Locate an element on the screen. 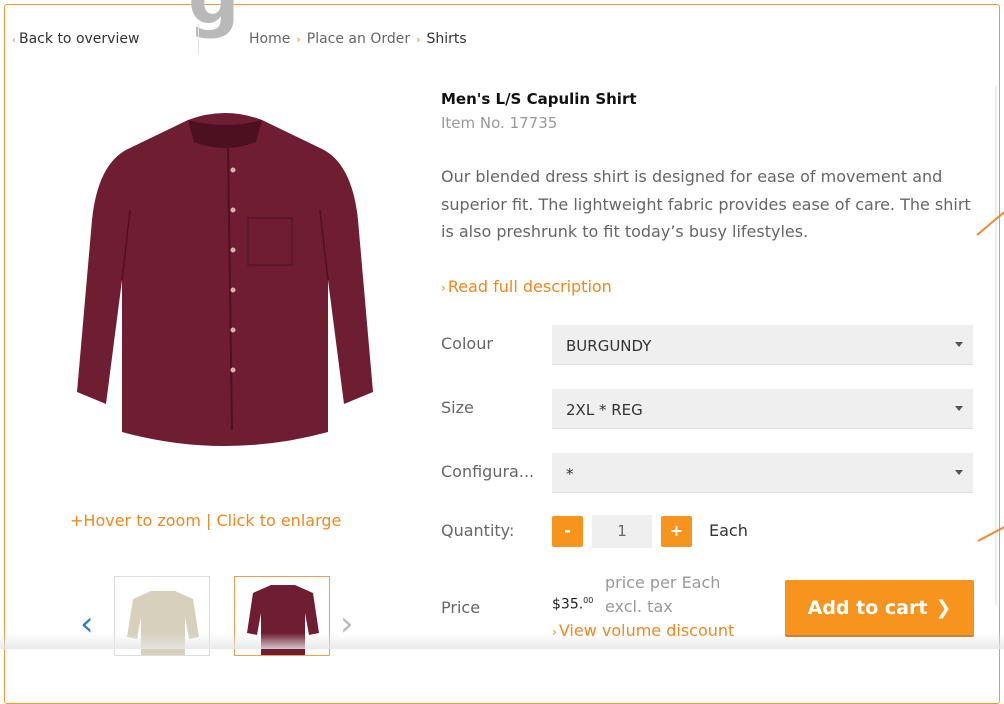  add-to-cart-button: Add to cart ❯ is located at coordinates (879, 607).